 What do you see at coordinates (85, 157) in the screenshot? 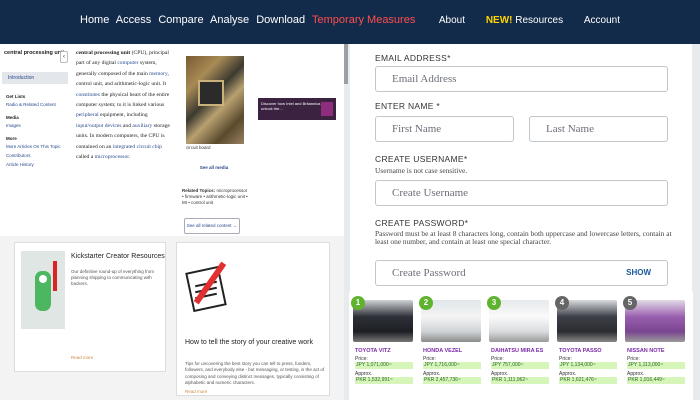
I see `article-text: called a` at bounding box center [85, 157].